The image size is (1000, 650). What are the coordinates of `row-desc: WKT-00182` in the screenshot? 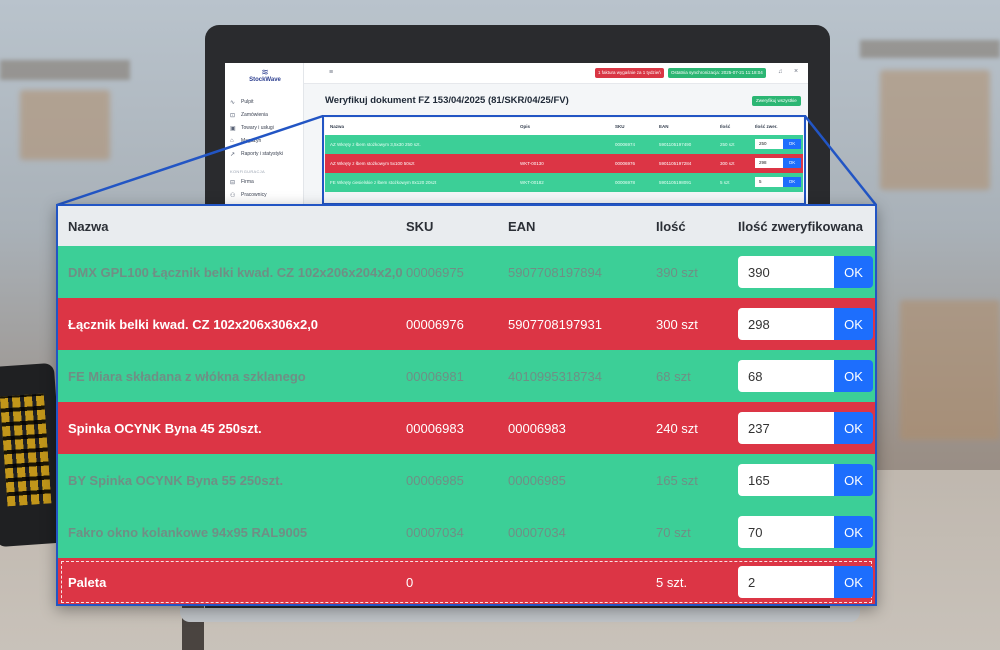 It's located at (532, 182).